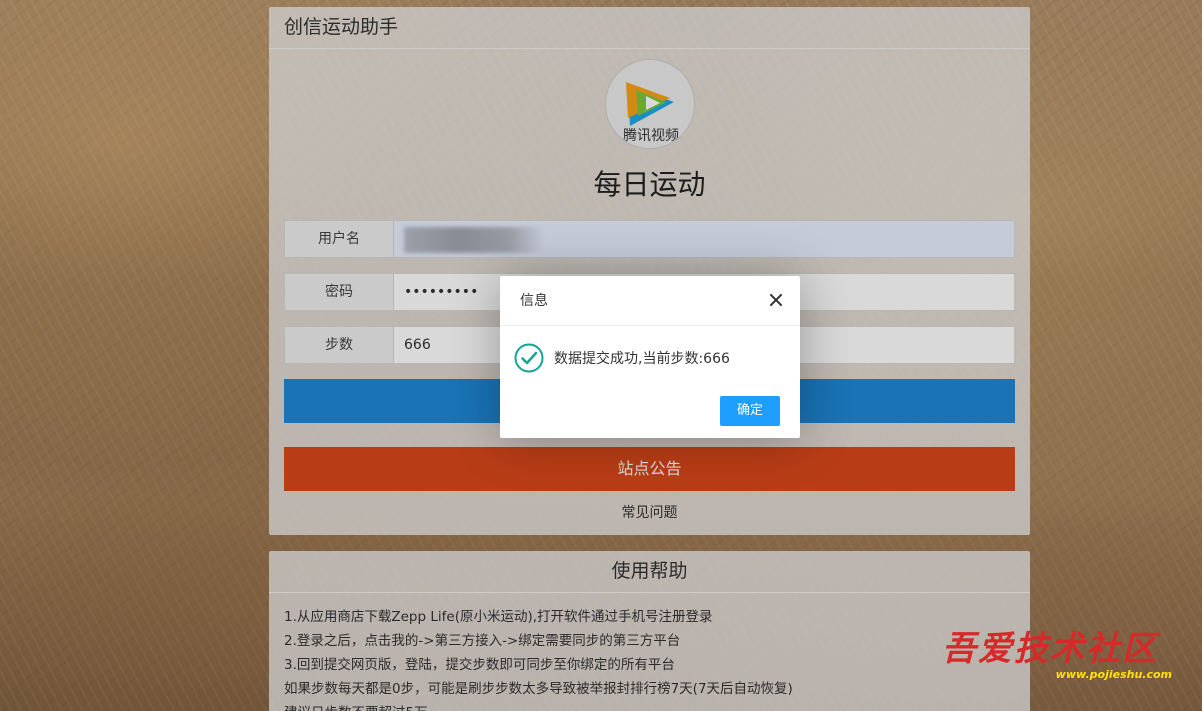 The height and width of the screenshot is (711, 1202). I want to click on dialog-message-row: 数据提交成功,当前步数:666, so click(622, 358).